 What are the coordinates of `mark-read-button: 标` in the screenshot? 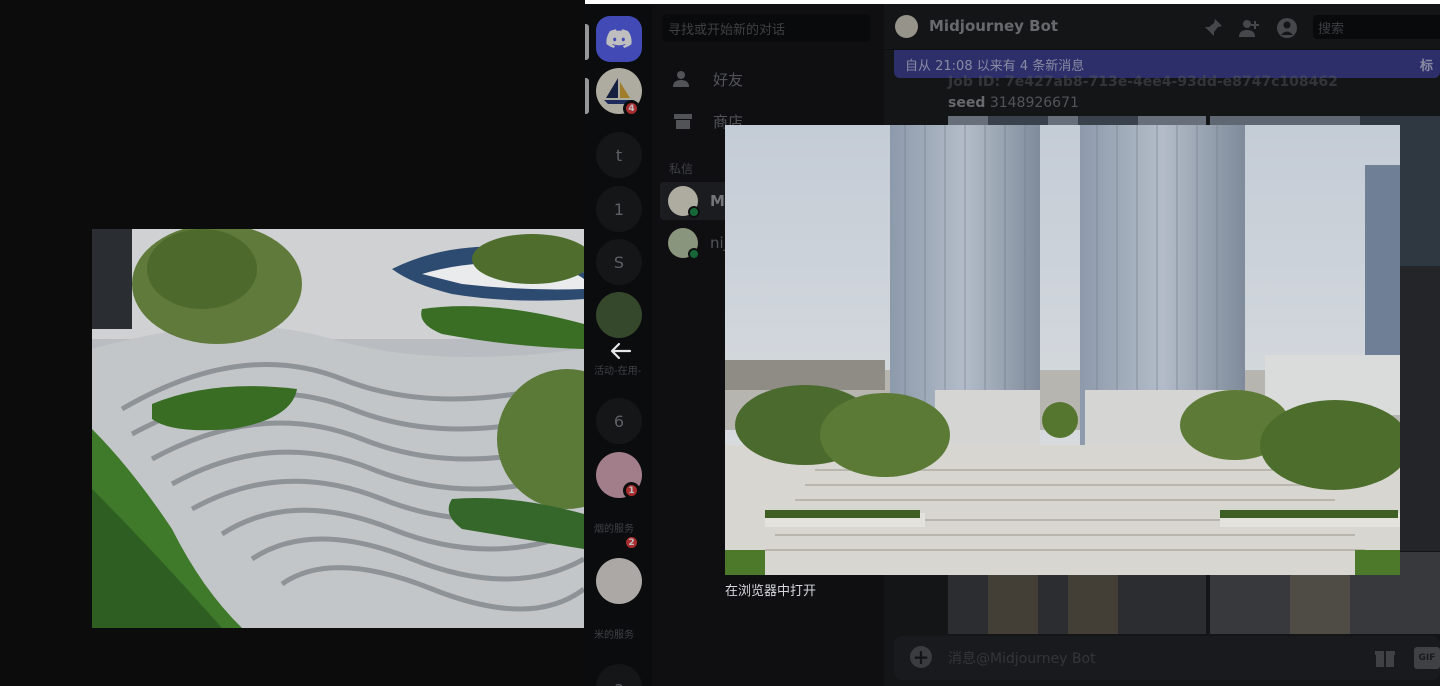 It's located at (1430, 64).